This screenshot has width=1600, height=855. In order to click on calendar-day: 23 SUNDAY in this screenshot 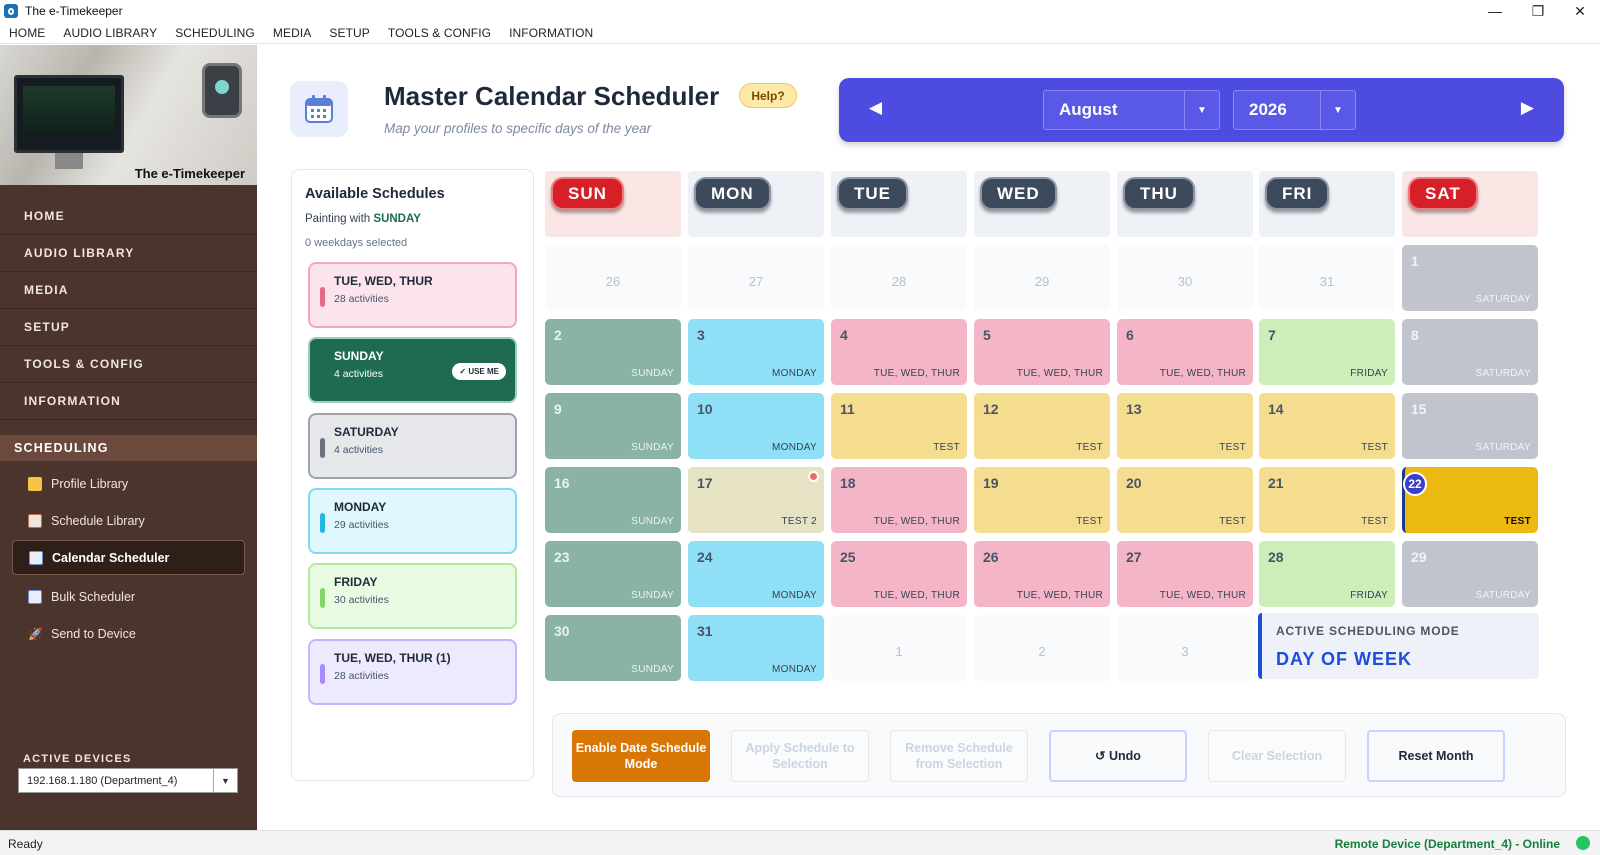, I will do `click(613, 574)`.